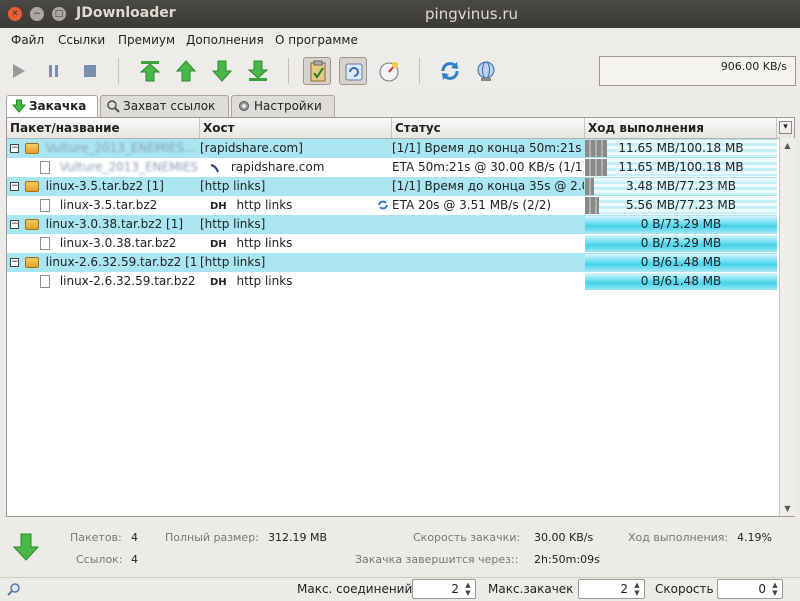  I want to click on reconnect-icon, so click(354, 72).